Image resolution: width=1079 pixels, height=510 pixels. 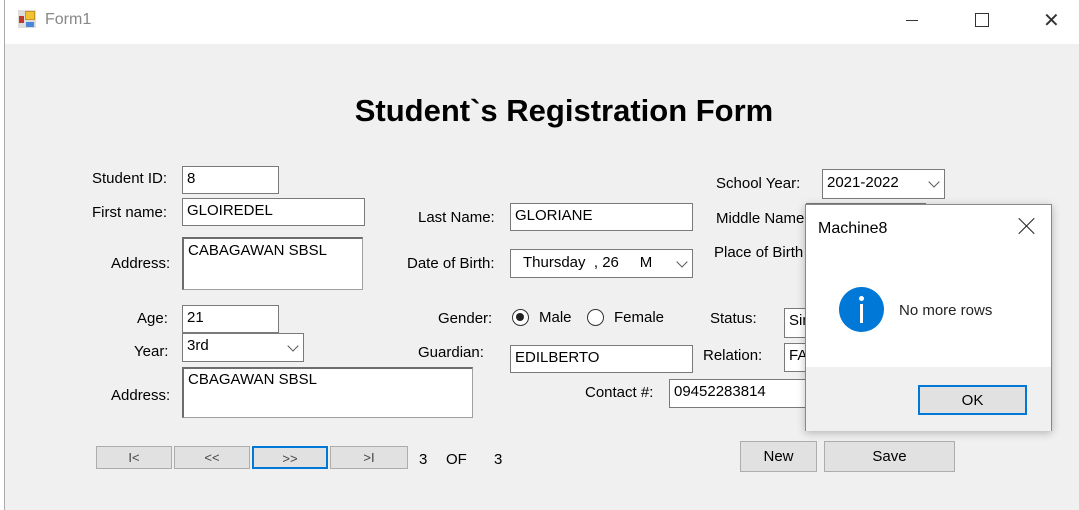 I want to click on record-of: OF, so click(x=456, y=459).